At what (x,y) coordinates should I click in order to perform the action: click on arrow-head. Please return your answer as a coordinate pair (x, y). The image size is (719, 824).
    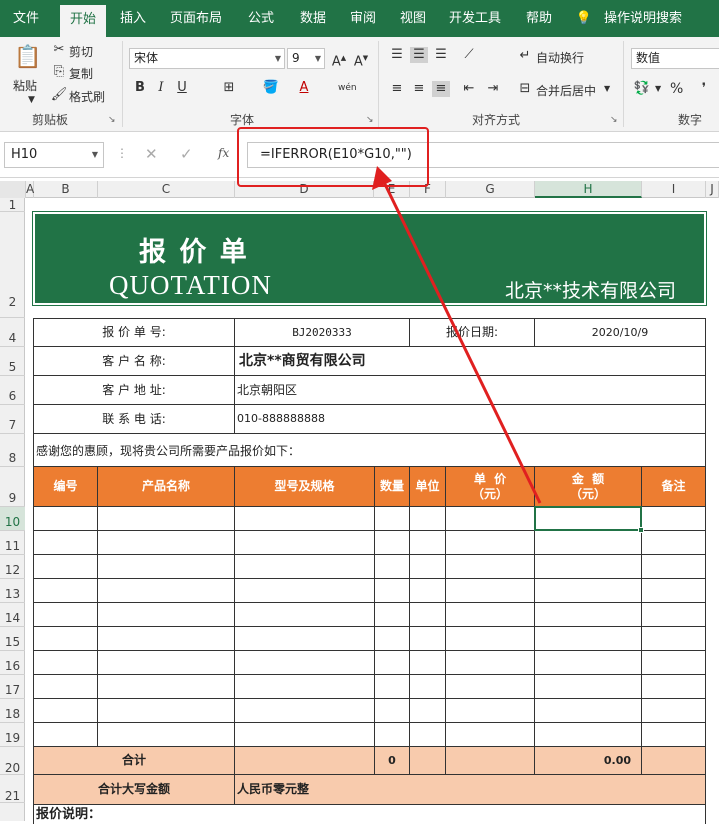
    Looking at the image, I should click on (382, 178).